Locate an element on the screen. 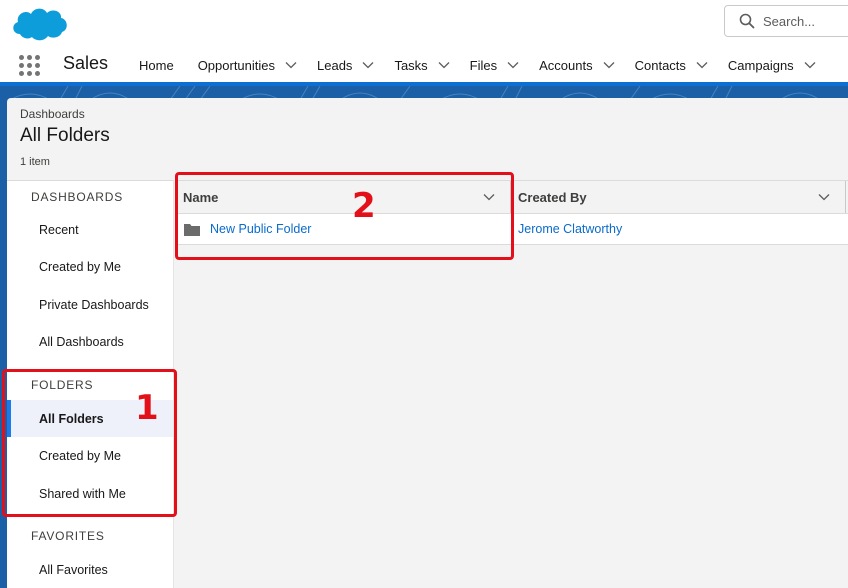 The width and height of the screenshot is (848, 588). sidebar-item-private-dashboards: Private Dashboards is located at coordinates (90, 304).